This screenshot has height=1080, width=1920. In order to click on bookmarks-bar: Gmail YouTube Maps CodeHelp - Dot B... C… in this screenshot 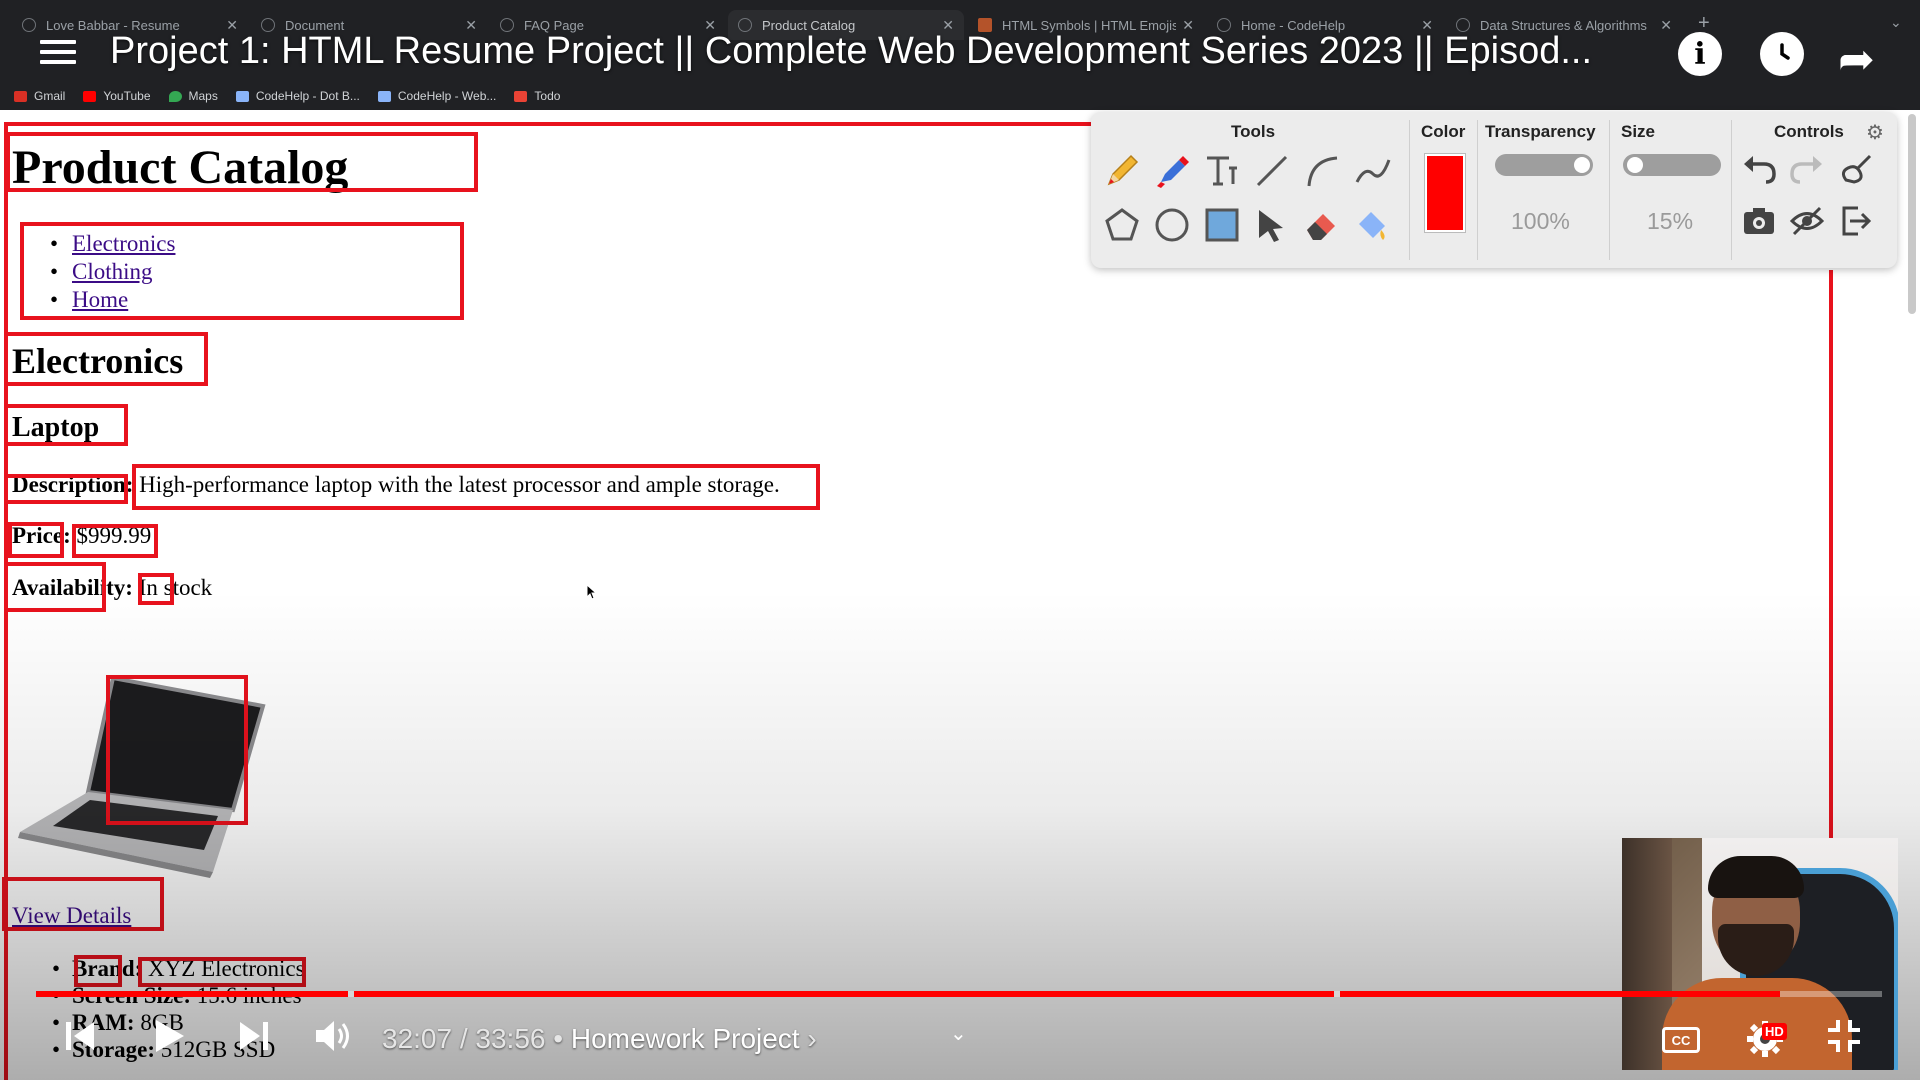, I will do `click(960, 96)`.